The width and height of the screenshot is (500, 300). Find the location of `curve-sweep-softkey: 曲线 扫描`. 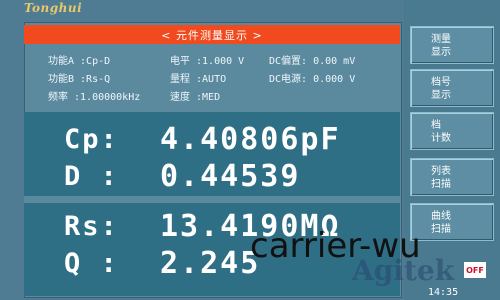

curve-sweep-softkey: 曲线 扫描 is located at coordinates (452, 222).